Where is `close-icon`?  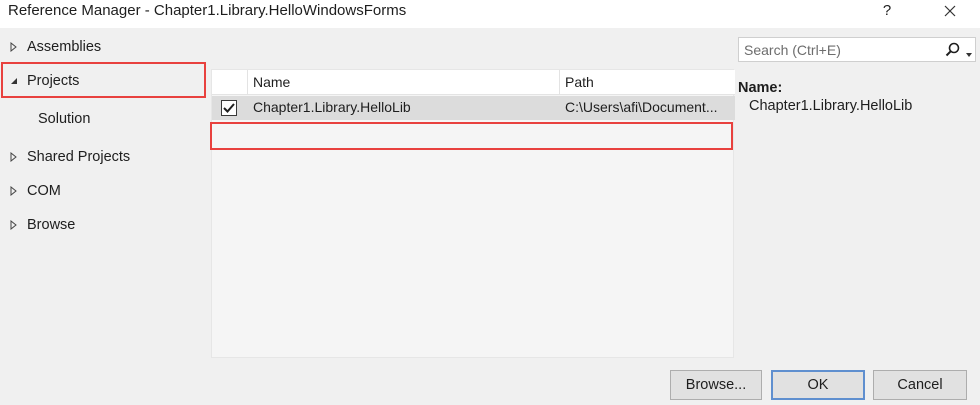
close-icon is located at coordinates (950, 11).